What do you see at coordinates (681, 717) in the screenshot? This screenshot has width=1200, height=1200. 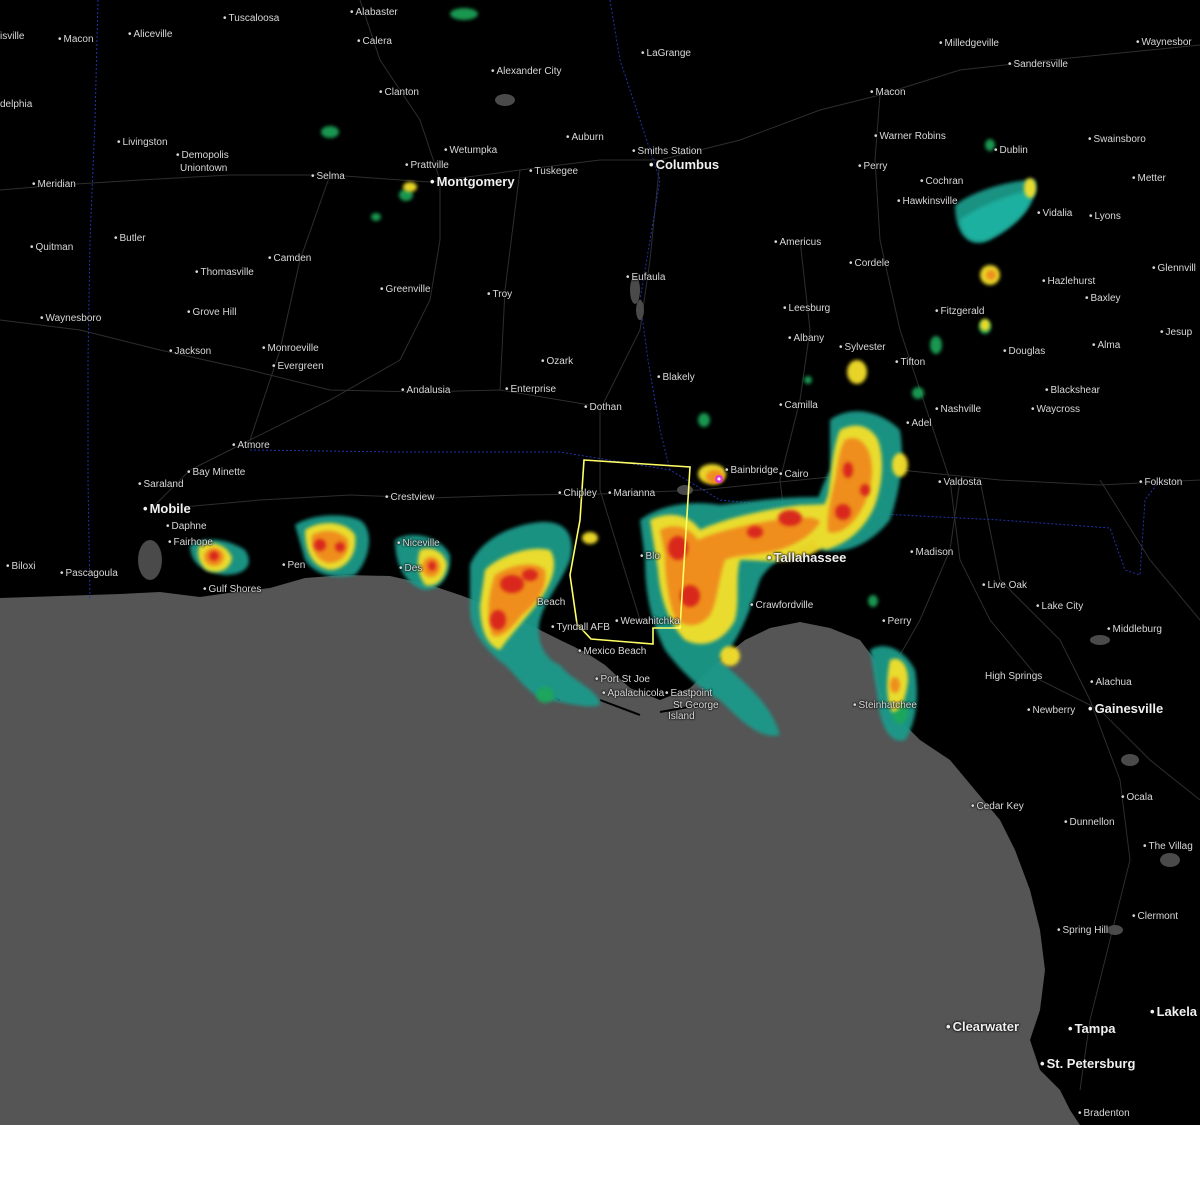 I see `city-label: Island` at bounding box center [681, 717].